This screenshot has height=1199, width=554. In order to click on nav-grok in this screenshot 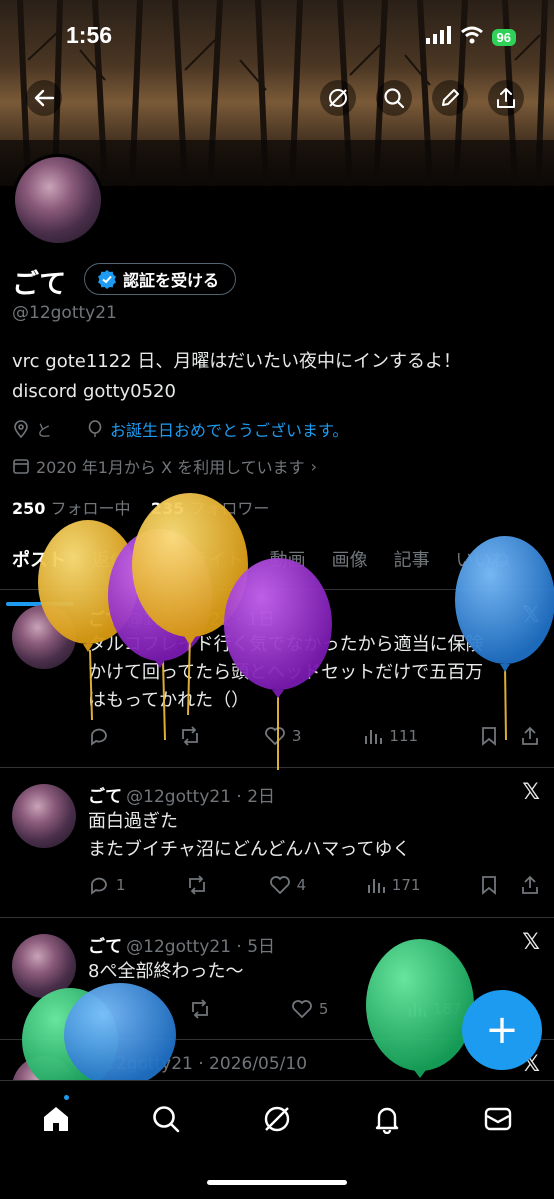, I will do `click(277, 1119)`.